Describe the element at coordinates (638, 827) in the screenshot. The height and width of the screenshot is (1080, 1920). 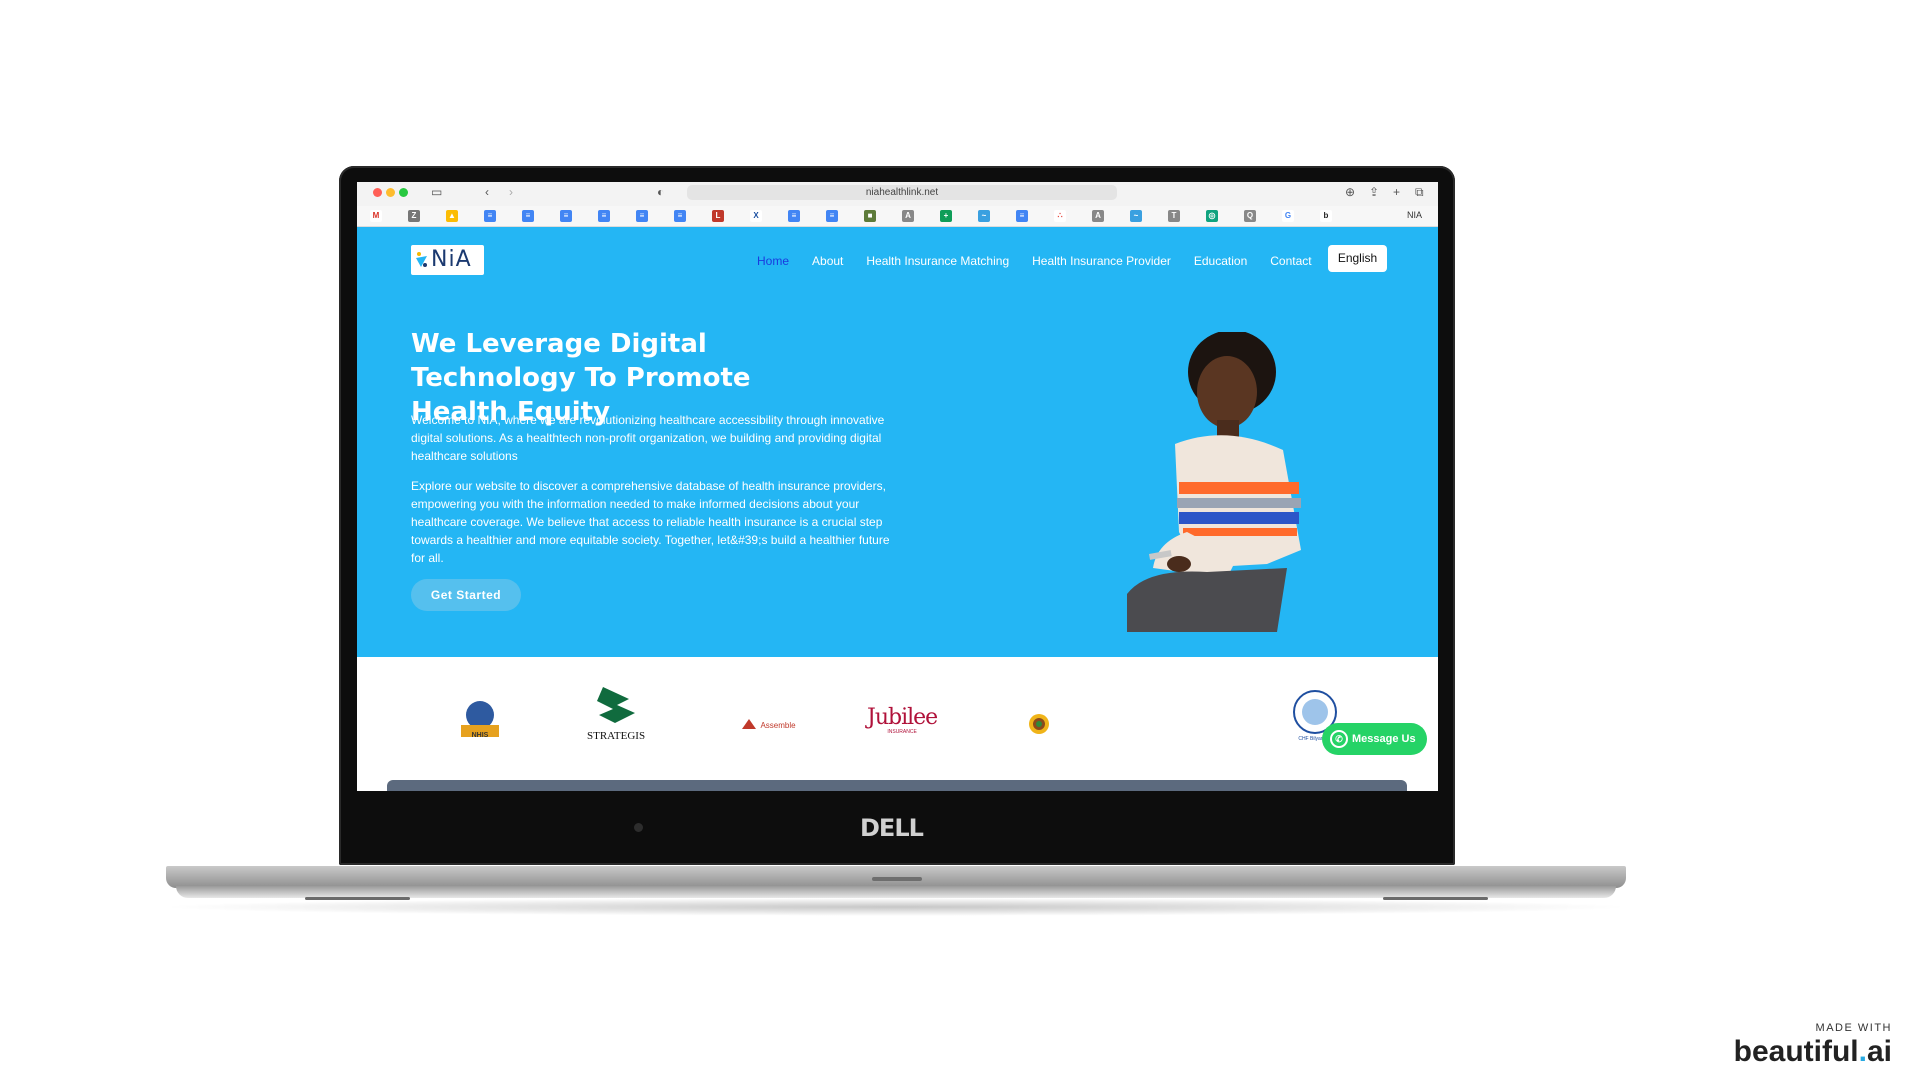
I see `webcam-icon` at that location.